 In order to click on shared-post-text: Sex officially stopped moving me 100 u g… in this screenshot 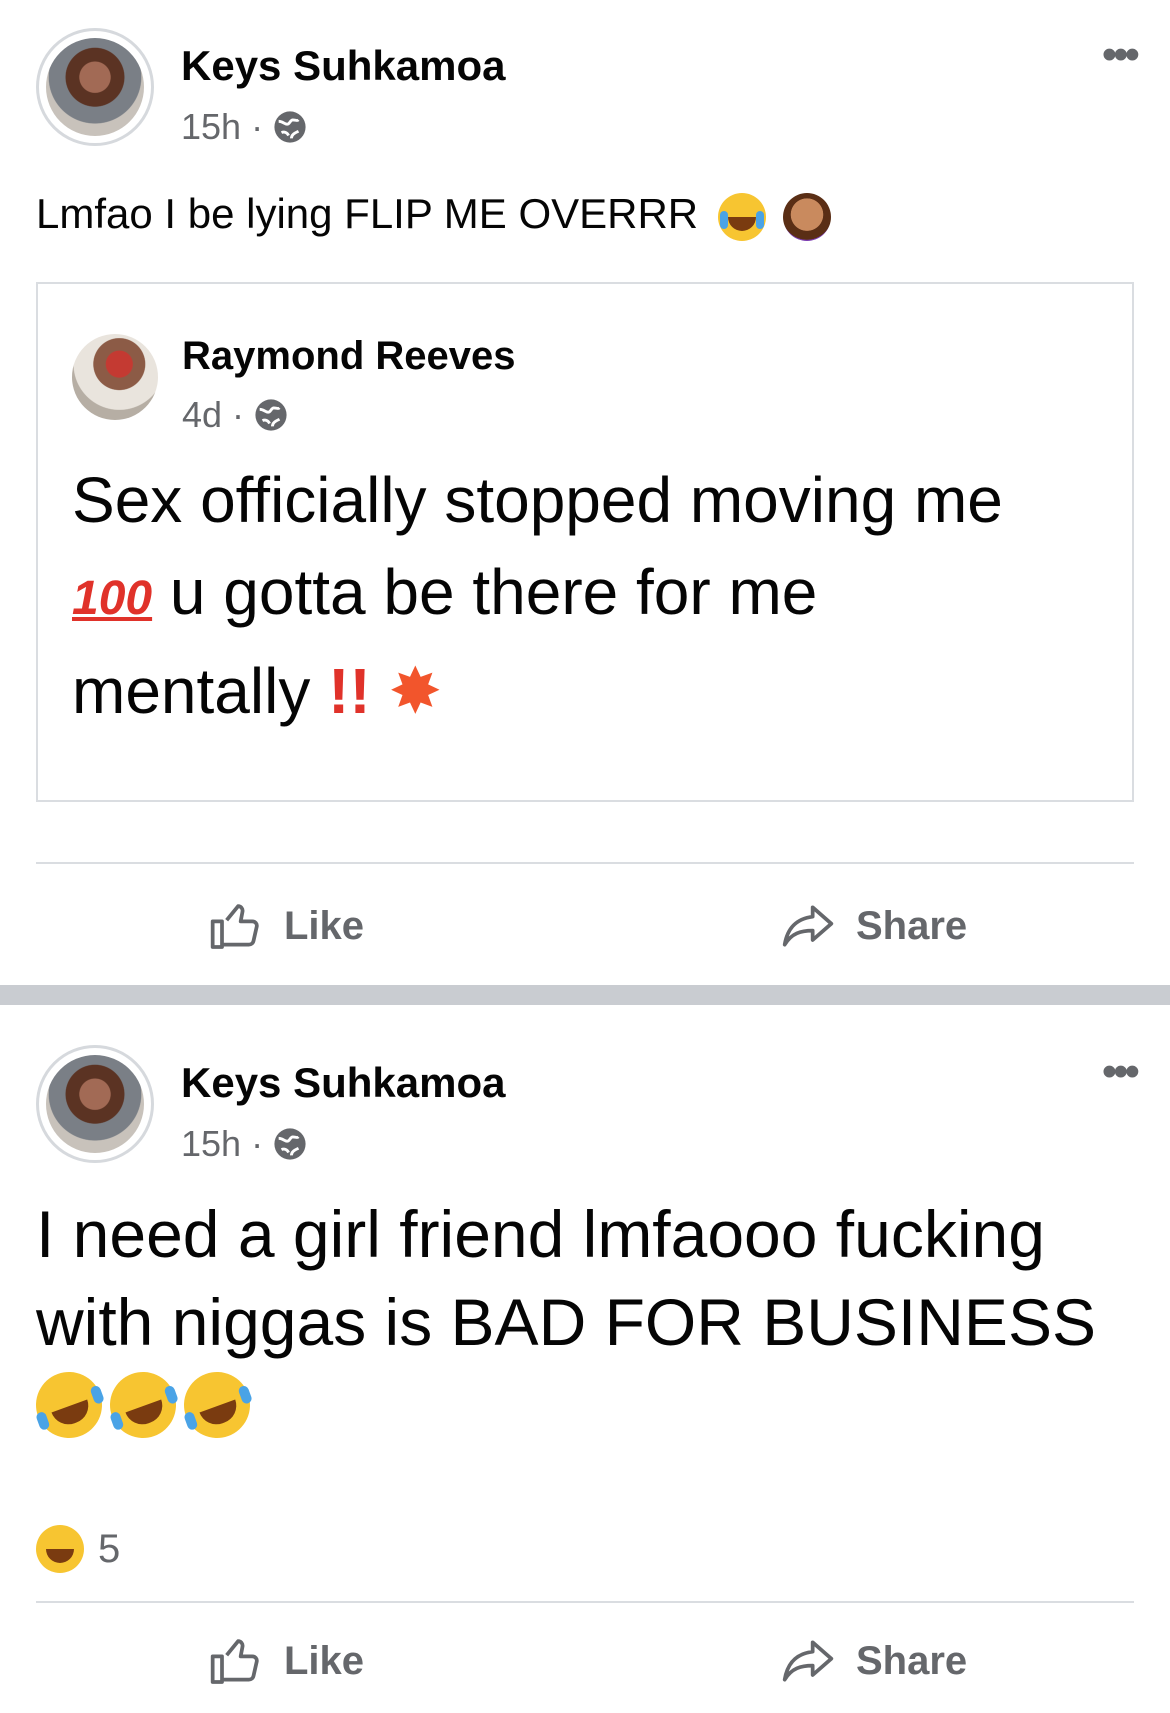, I will do `click(582, 595)`.